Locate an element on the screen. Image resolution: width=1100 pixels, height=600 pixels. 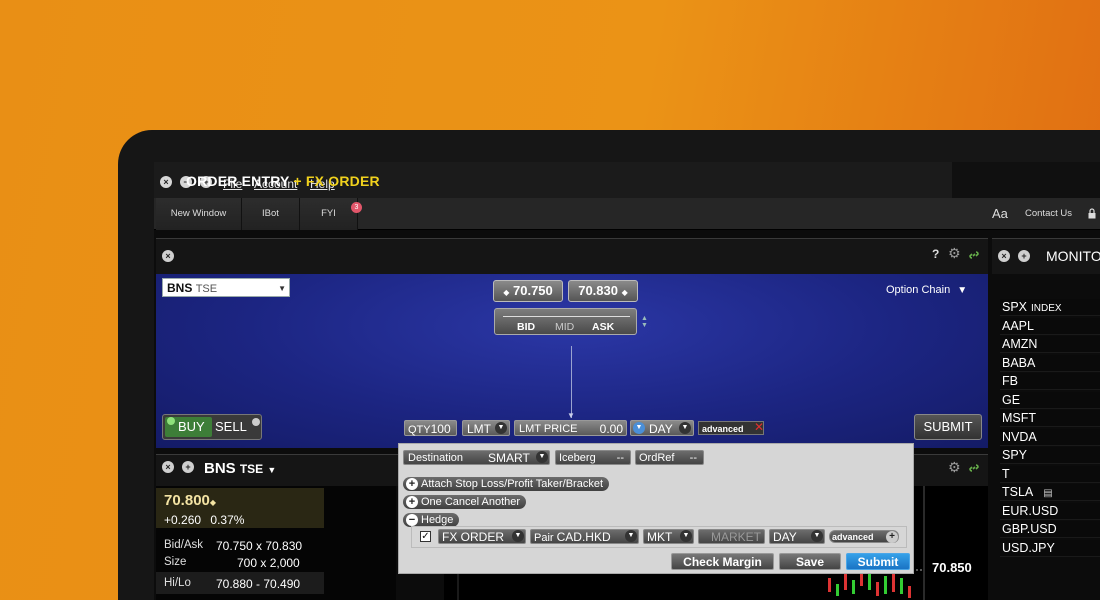
iceberg-field: Iceberg -- is located at coordinates (593, 457).